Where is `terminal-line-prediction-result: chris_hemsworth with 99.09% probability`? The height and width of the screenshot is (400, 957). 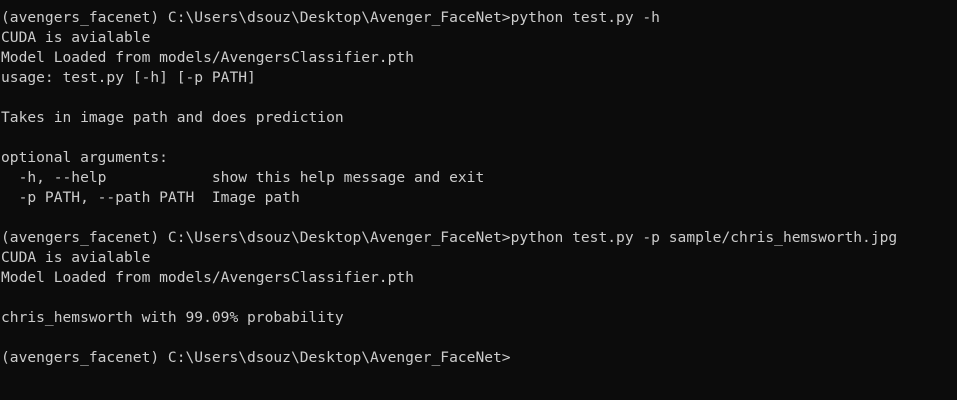 terminal-line-prediction-result: chris_hemsworth with 99.09% probability is located at coordinates (172, 317).